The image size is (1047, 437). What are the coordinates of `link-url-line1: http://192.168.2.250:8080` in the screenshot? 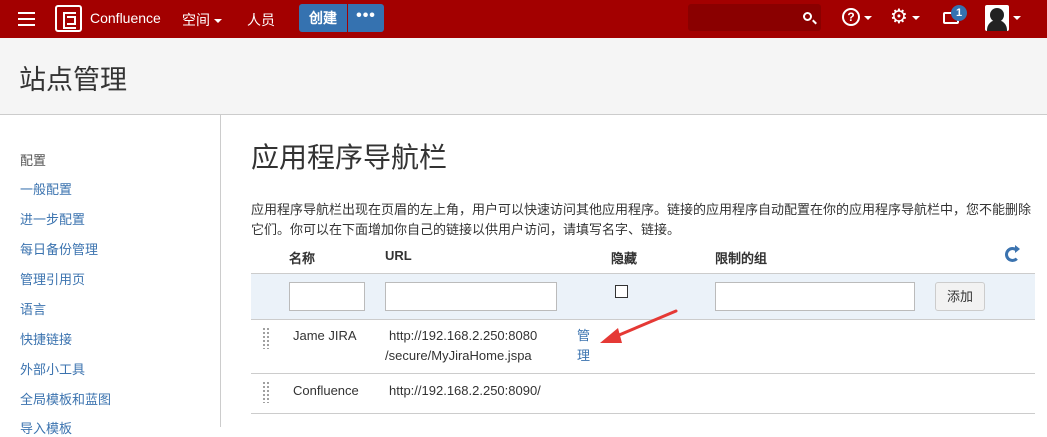 It's located at (463, 335).